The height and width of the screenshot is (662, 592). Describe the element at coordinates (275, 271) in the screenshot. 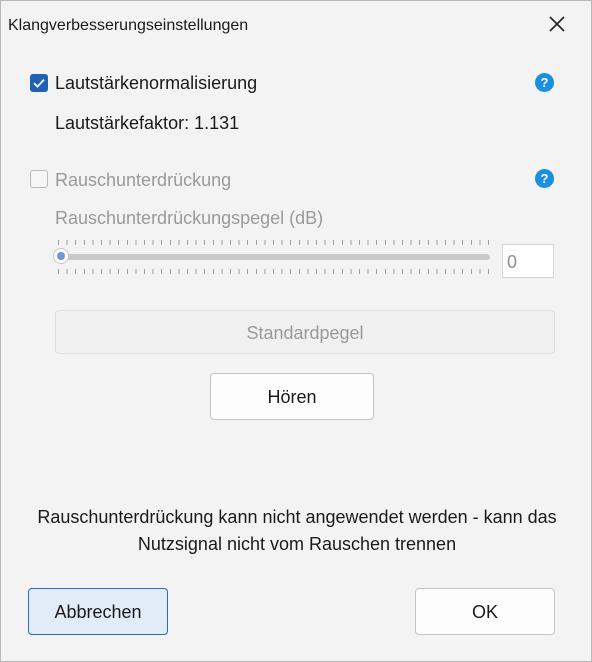

I see `slider-ticks-bottom` at that location.